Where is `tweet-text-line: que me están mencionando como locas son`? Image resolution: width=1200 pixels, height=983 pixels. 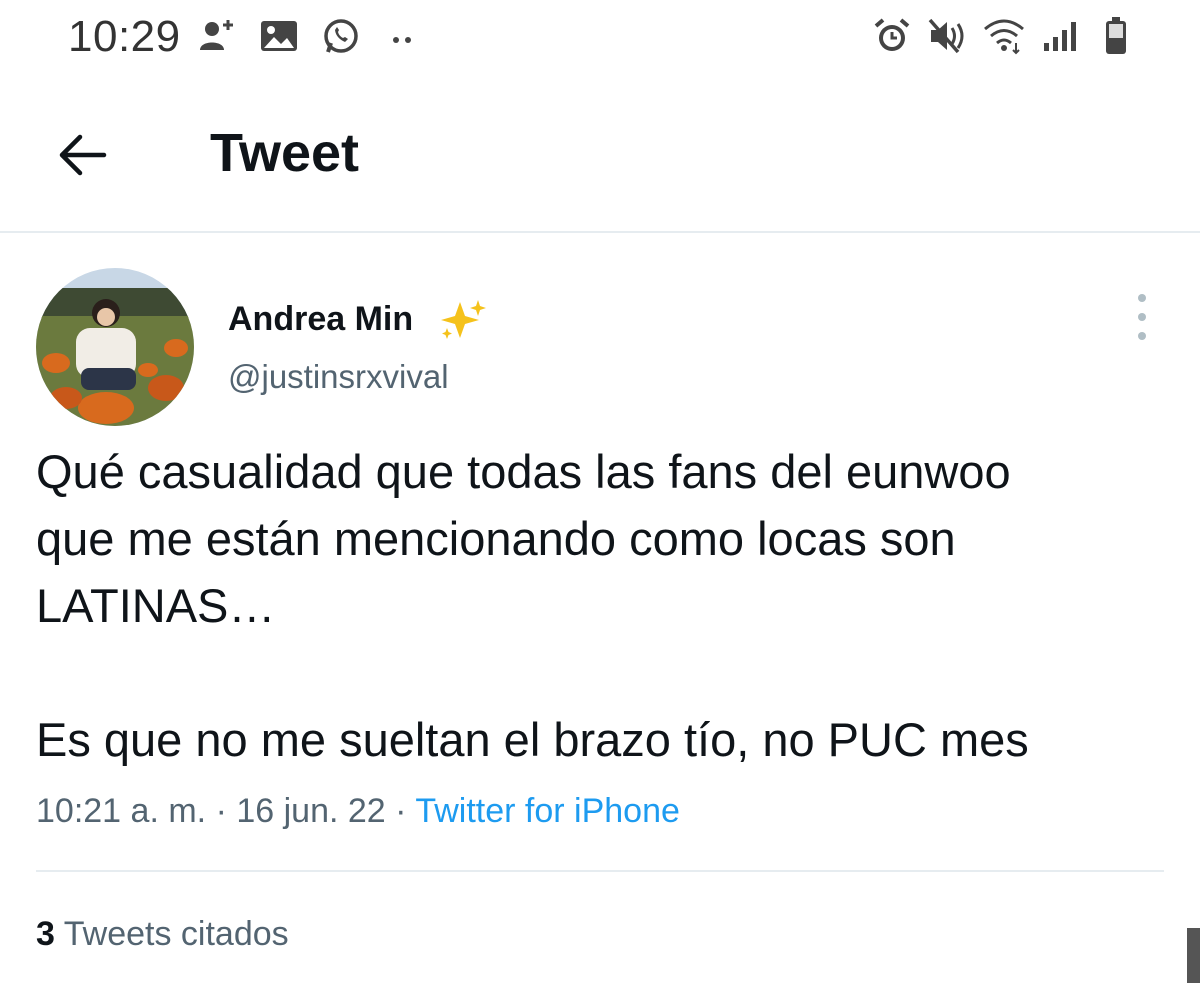
tweet-text-line: que me están mencionando como locas son is located at coordinates (496, 538).